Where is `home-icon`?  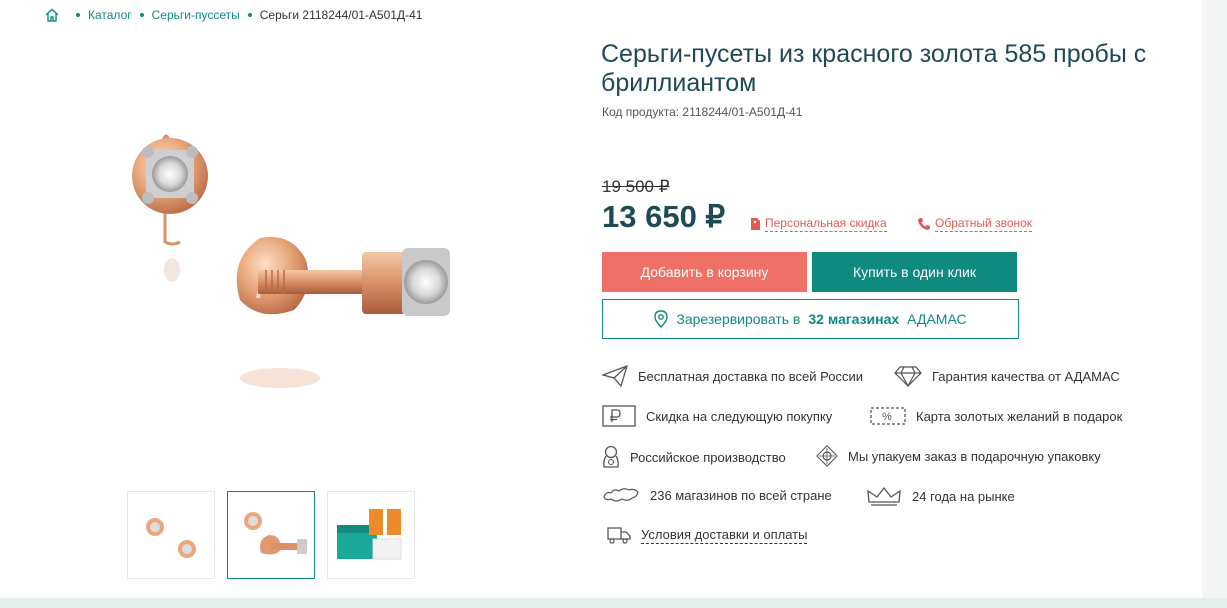 home-icon is located at coordinates (52, 15).